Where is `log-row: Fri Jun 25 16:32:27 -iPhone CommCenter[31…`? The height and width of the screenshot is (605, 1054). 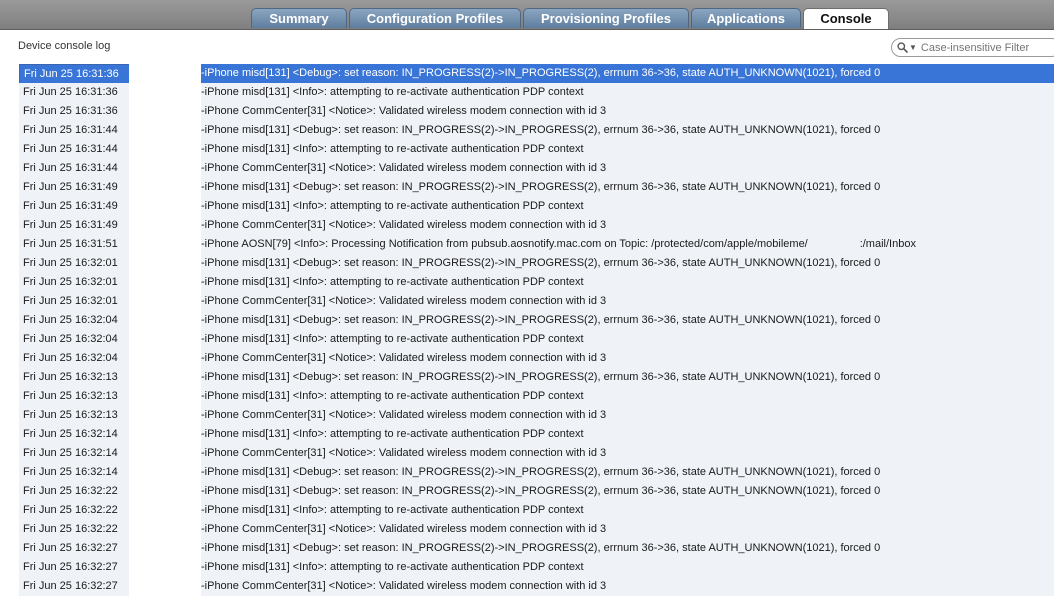 log-row: Fri Jun 25 16:32:27 -iPhone CommCenter[31… is located at coordinates (536, 586).